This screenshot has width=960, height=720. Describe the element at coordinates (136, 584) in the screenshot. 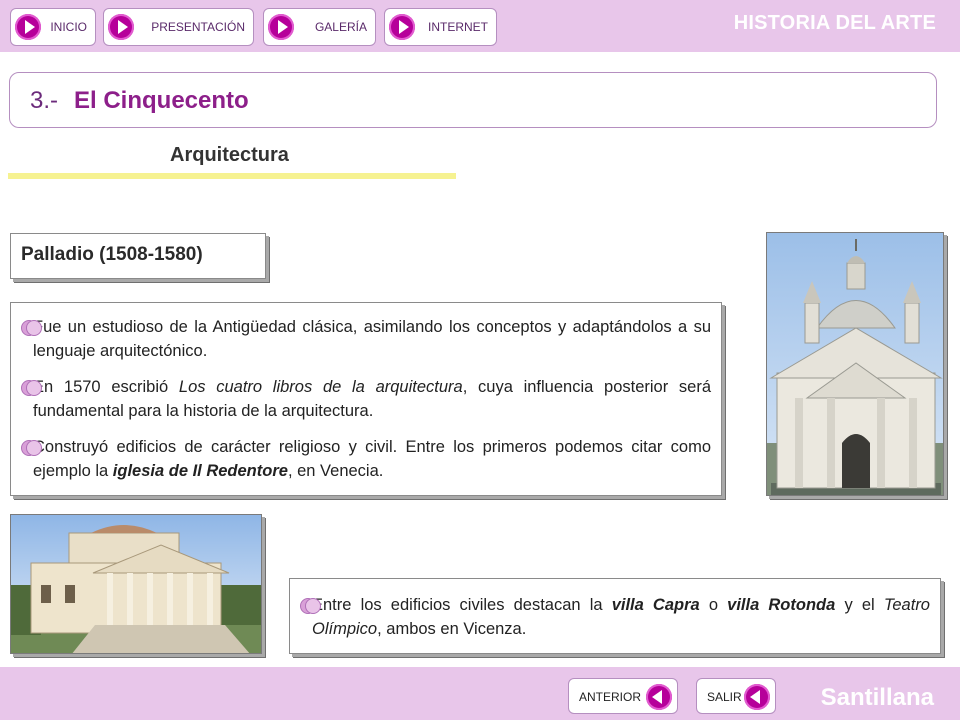

I see `villa-capra-photo` at that location.